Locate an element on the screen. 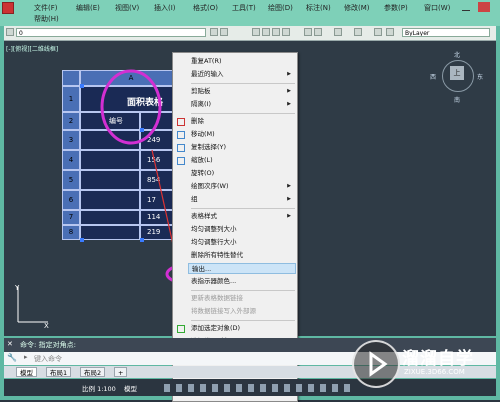 Image resolution: width=500 pixels, height=402 pixels. tab-layout1: 布局1 is located at coordinates (59, 372).